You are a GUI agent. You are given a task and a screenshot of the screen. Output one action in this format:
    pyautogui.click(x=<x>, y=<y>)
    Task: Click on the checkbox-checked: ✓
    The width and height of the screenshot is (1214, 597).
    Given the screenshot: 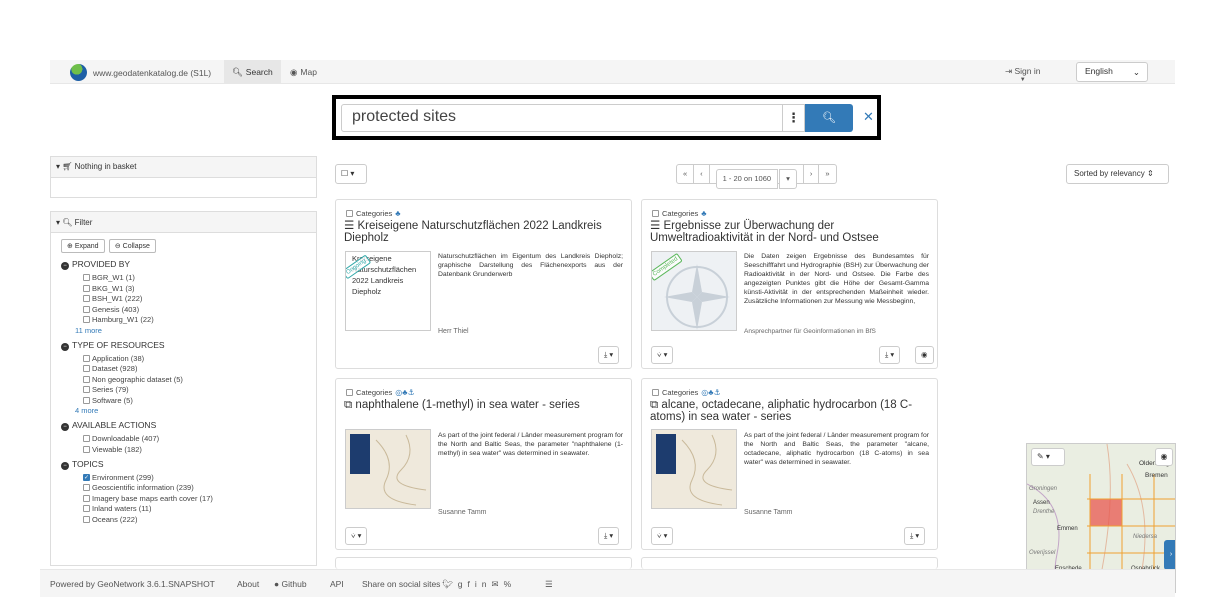 What is the action you would take?
    pyautogui.click(x=86, y=477)
    